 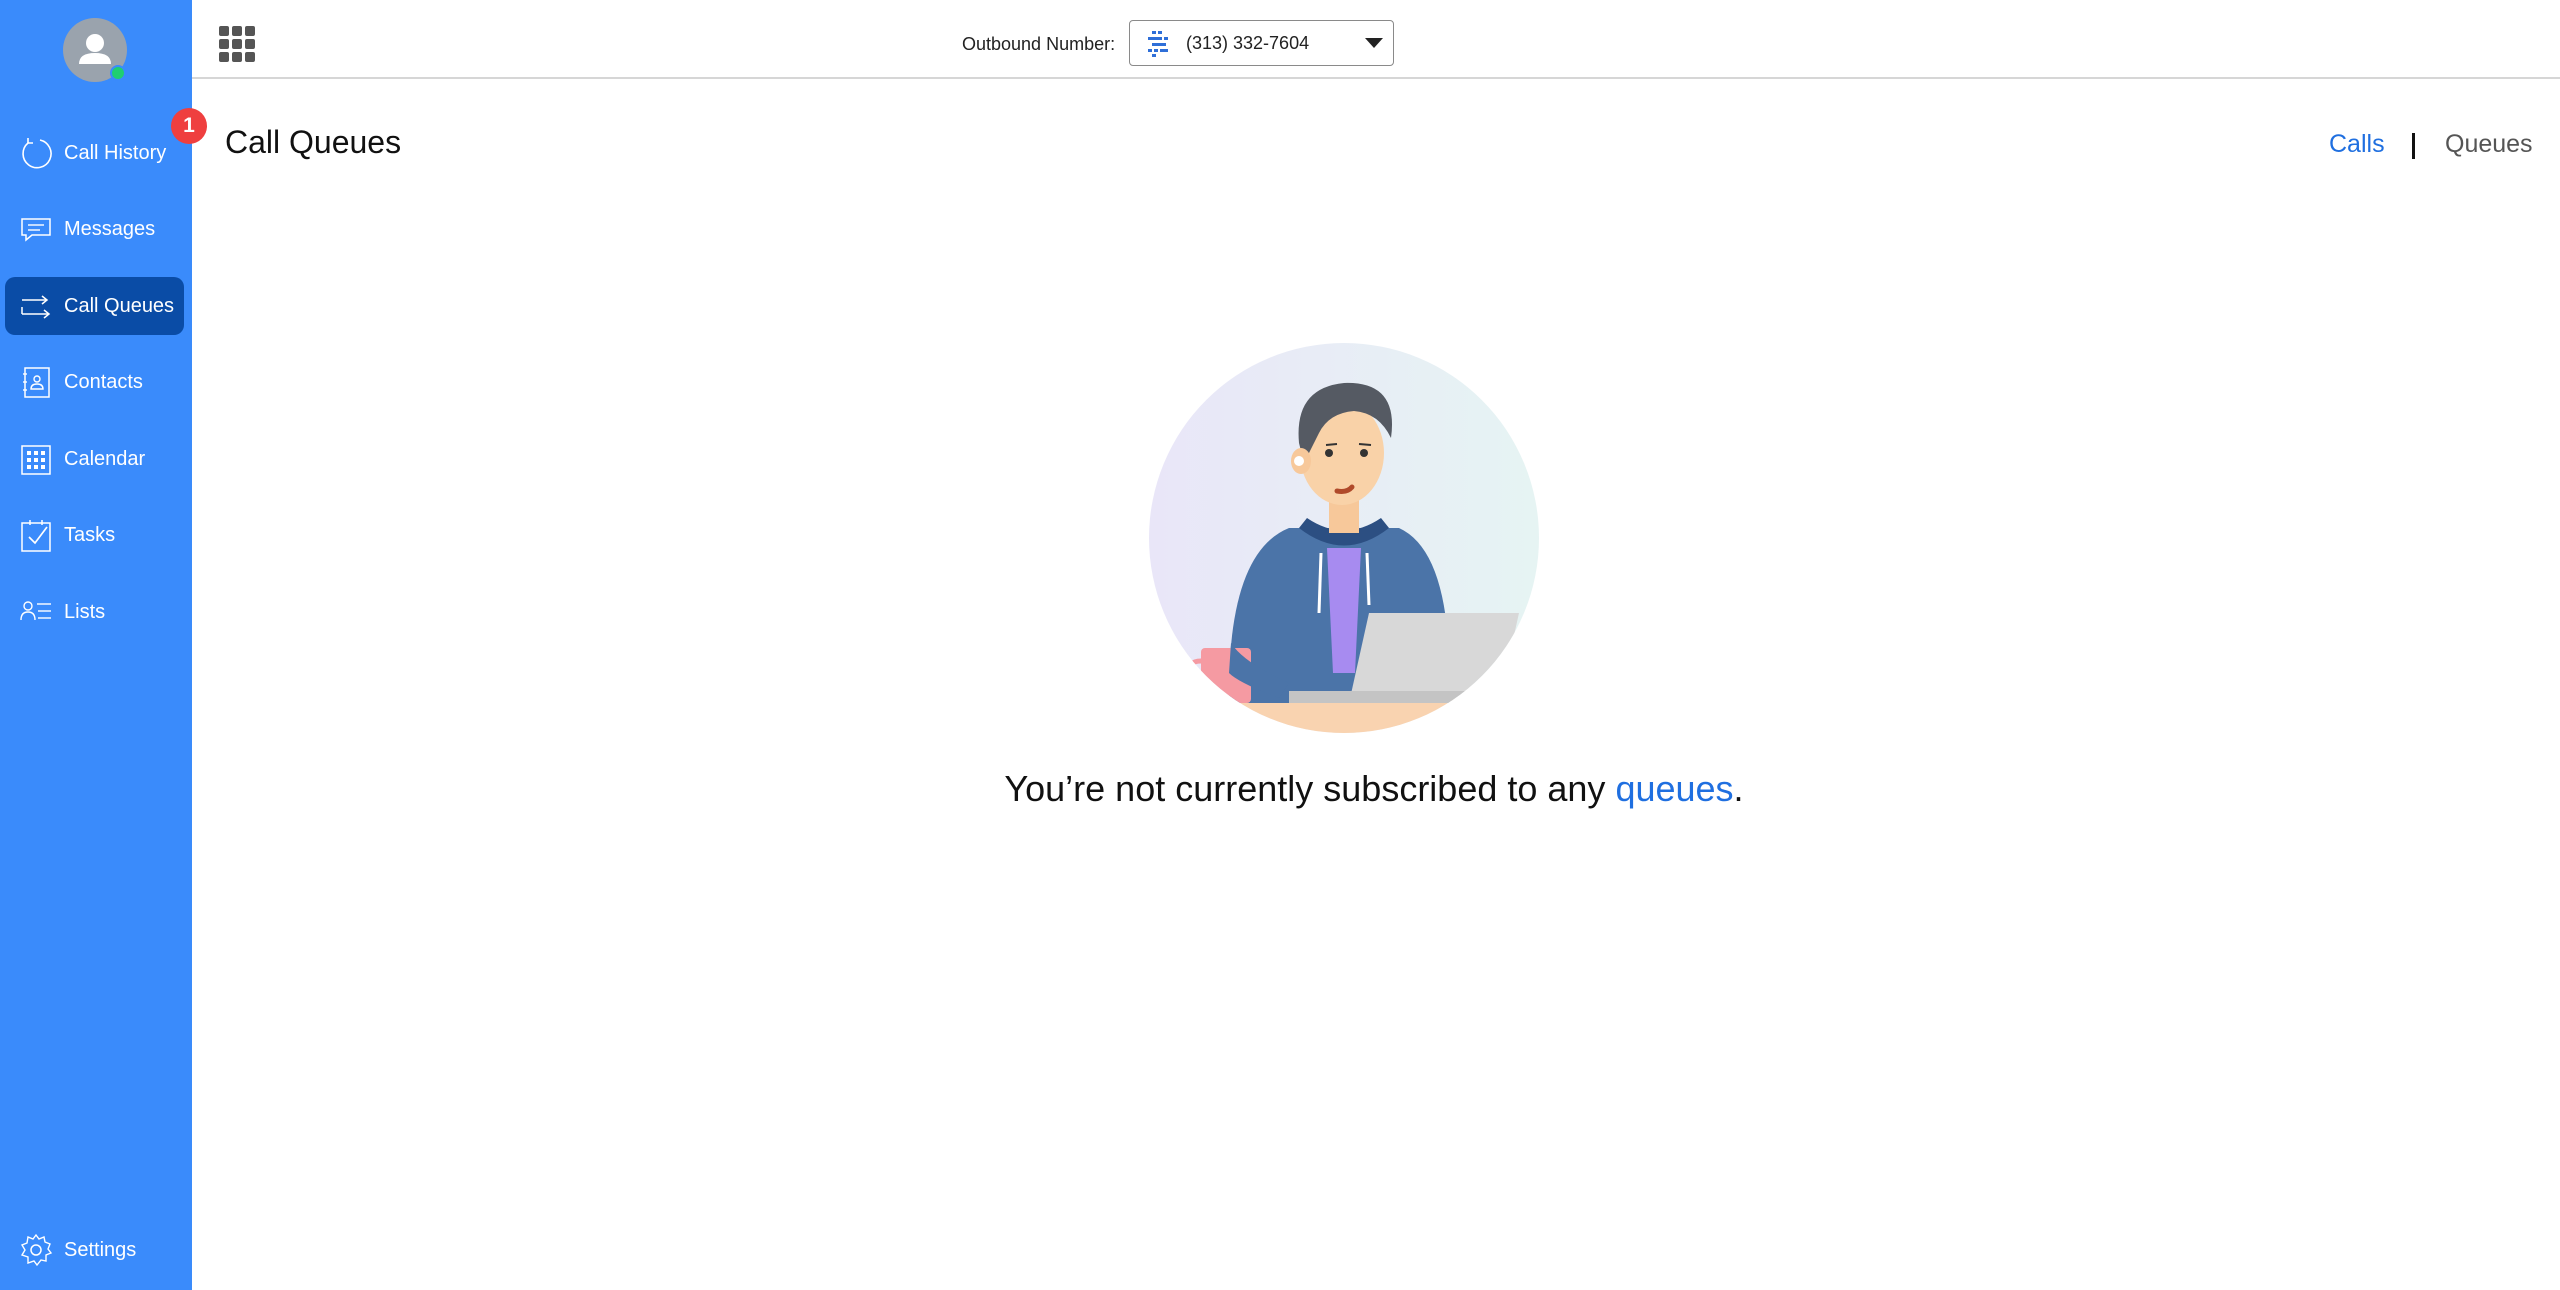 I want to click on outbound-number-label: Outbound Number:, so click(x=1039, y=44).